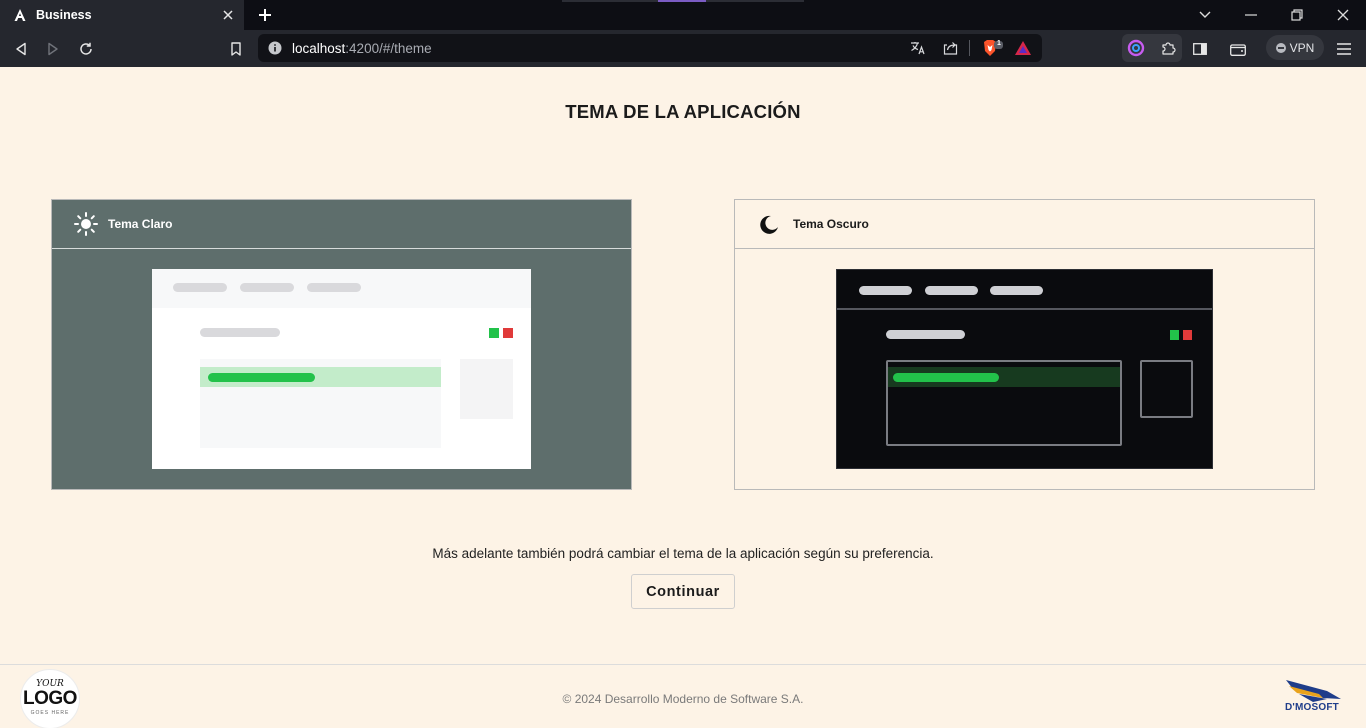  I want to click on brand-name: D'MOSOFT, so click(1312, 707).